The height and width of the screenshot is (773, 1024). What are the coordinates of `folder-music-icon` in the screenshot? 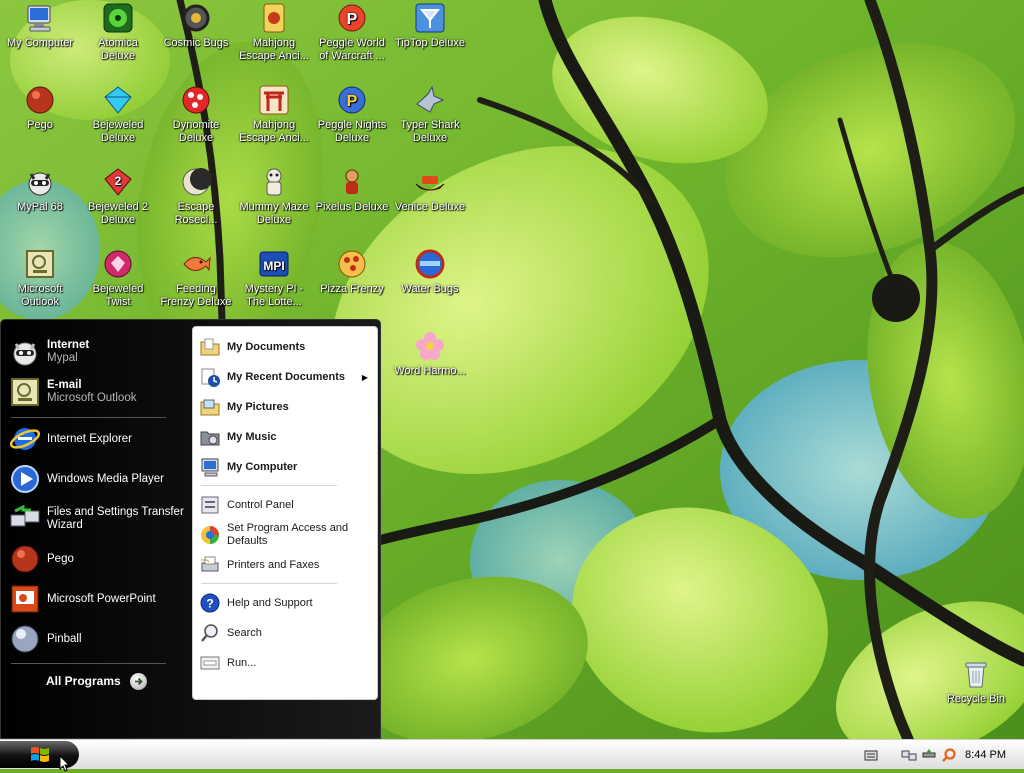 It's located at (210, 438).